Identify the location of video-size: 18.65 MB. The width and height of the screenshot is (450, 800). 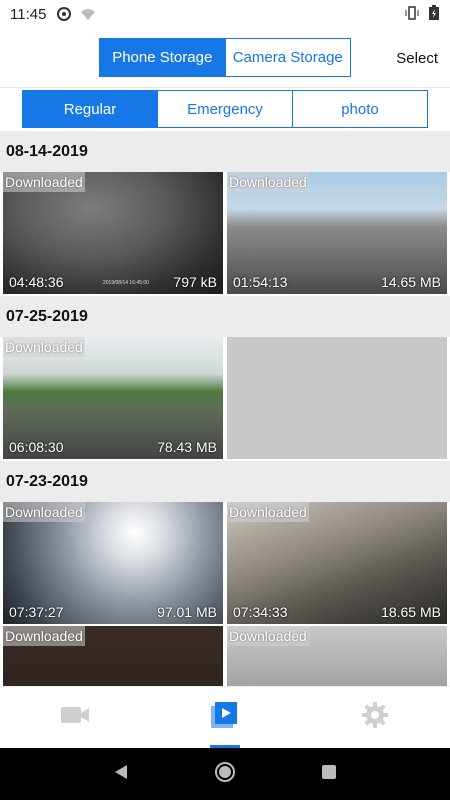
(411, 612).